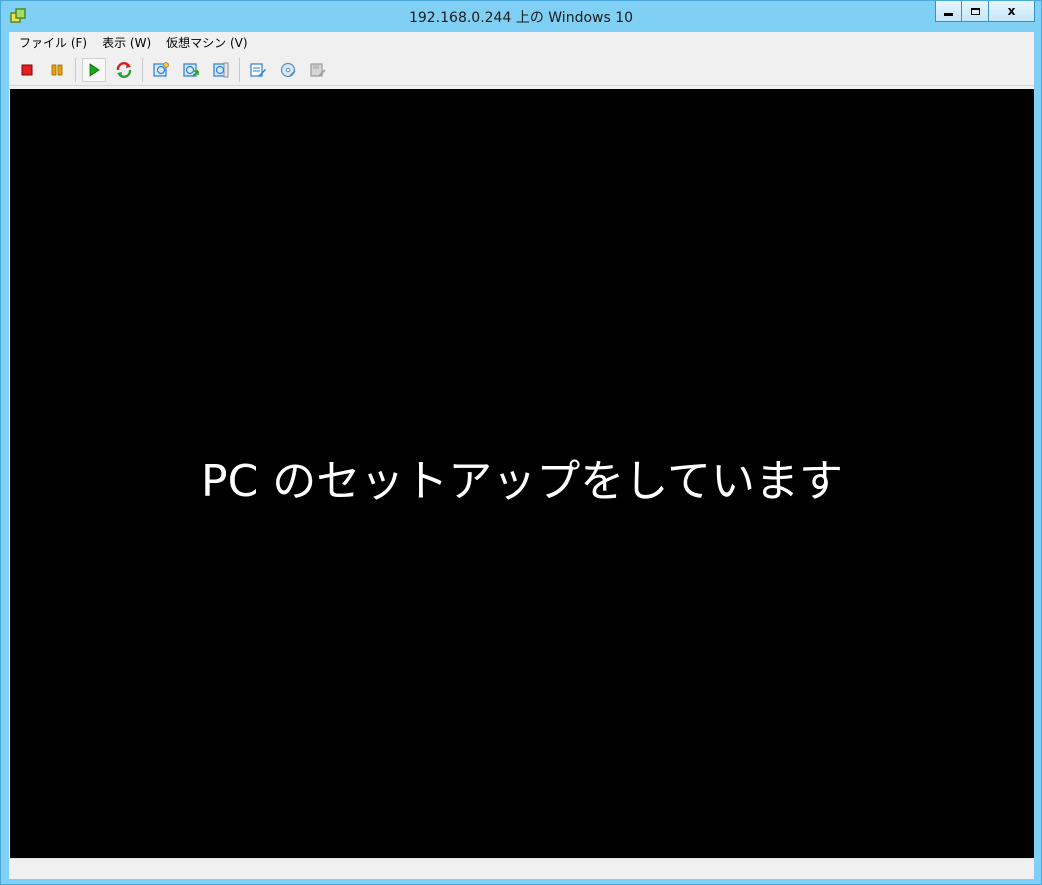 The image size is (1042, 885). I want to click on toolbar, so click(521, 70).